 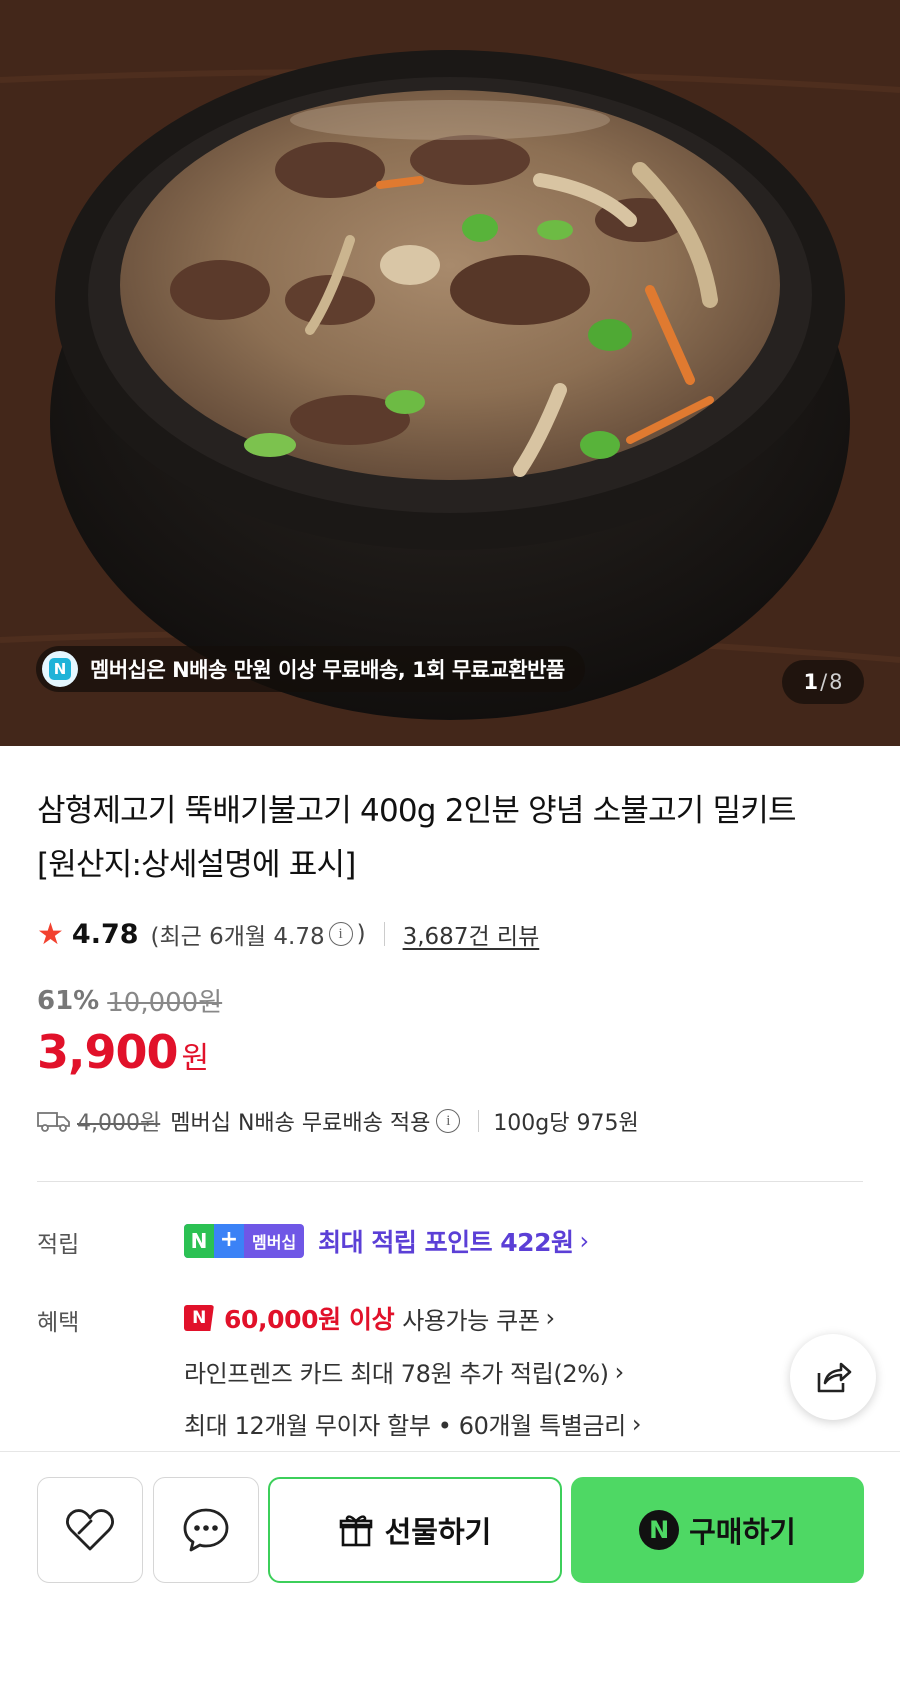 I want to click on like-button, so click(x=90, y=1530).